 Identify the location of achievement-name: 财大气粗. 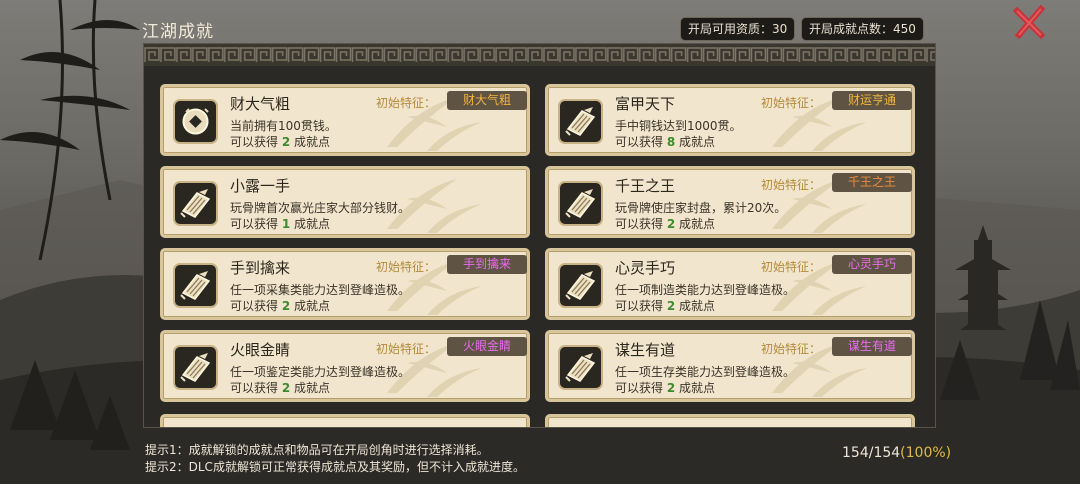
(260, 104).